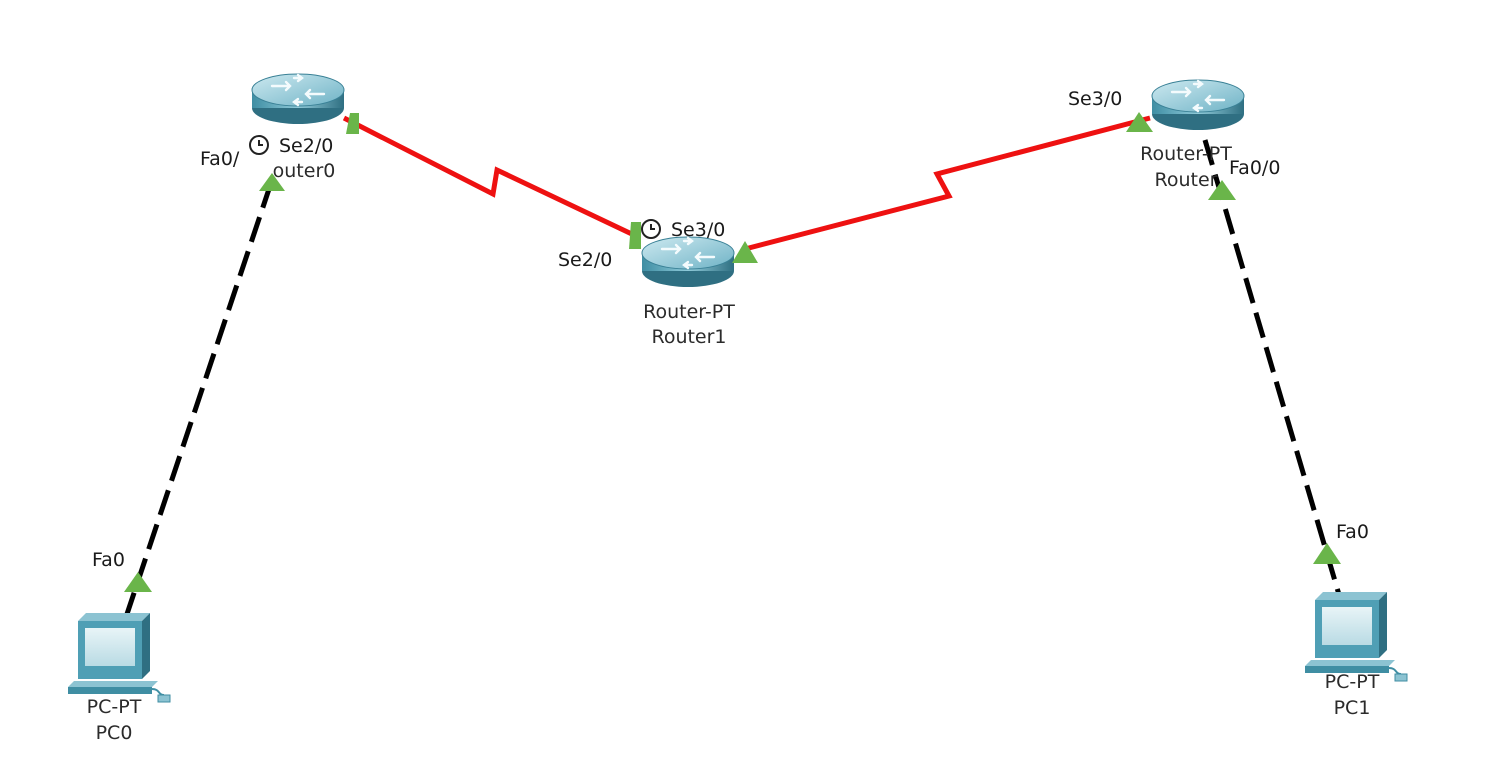 This screenshot has height=772, width=1506. Describe the element at coordinates (1186, 180) in the screenshot. I see `device-name-router2: Router` at that location.